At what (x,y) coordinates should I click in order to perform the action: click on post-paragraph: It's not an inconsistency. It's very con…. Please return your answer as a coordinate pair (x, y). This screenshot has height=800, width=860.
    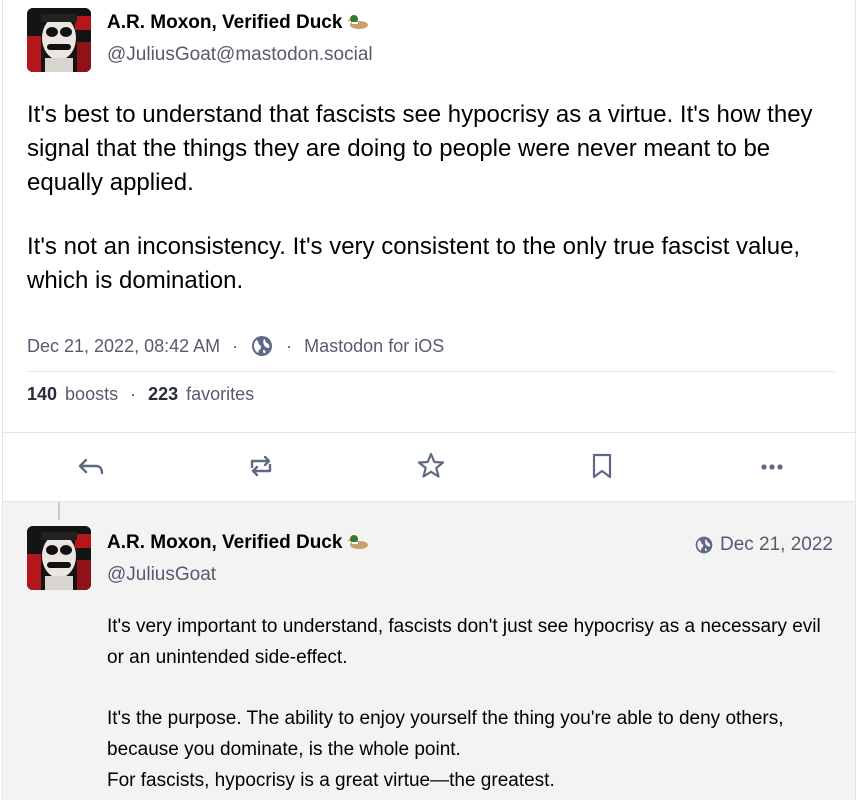
    Looking at the image, I should click on (414, 263).